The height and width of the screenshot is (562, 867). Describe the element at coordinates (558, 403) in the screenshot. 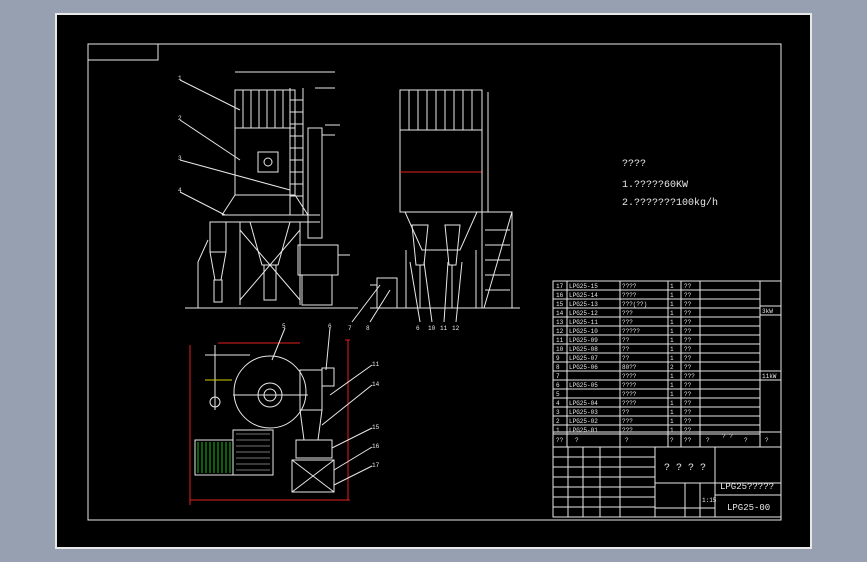

I see `bom-cell-no: 4` at that location.